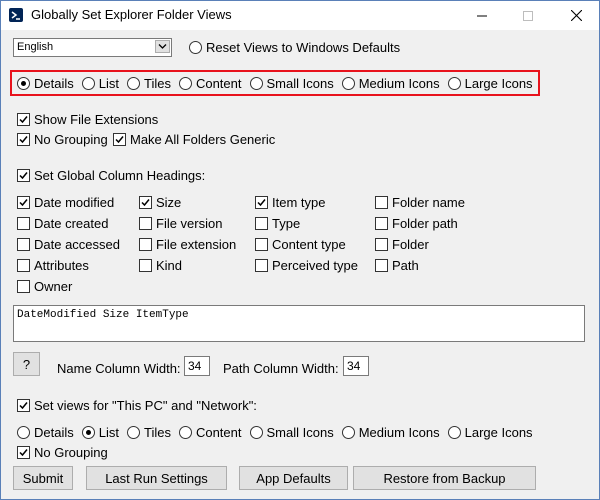 Image resolution: width=600 pixels, height=500 pixels. I want to click on reset-views-radio: Reset Views to Windows Defaults, so click(294, 47).